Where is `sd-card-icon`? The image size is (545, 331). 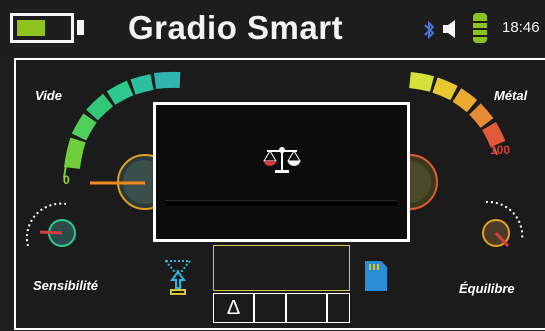 sd-card-icon is located at coordinates (376, 276).